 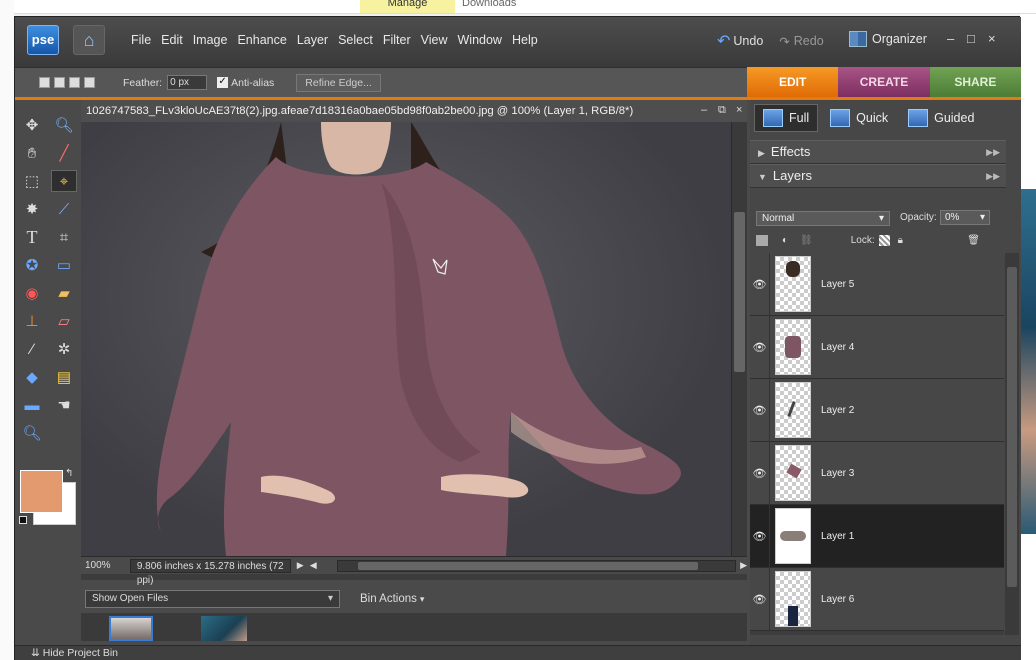 What do you see at coordinates (518, 652) in the screenshot?
I see `hide-project-bin-button: ⇊ Hide Project Bin` at bounding box center [518, 652].